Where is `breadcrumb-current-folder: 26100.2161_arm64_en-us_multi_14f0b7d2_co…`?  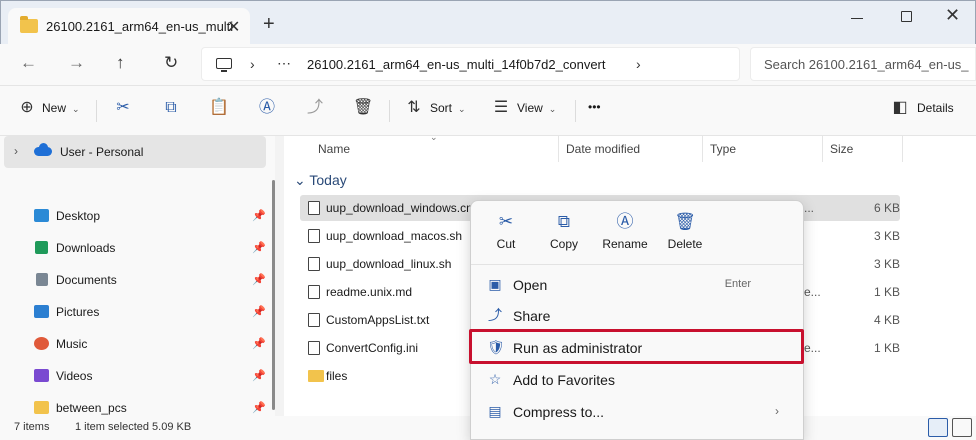
breadcrumb-current-folder: 26100.2161_arm64_en-us_multi_14f0b7d2_co… is located at coordinates (456, 64).